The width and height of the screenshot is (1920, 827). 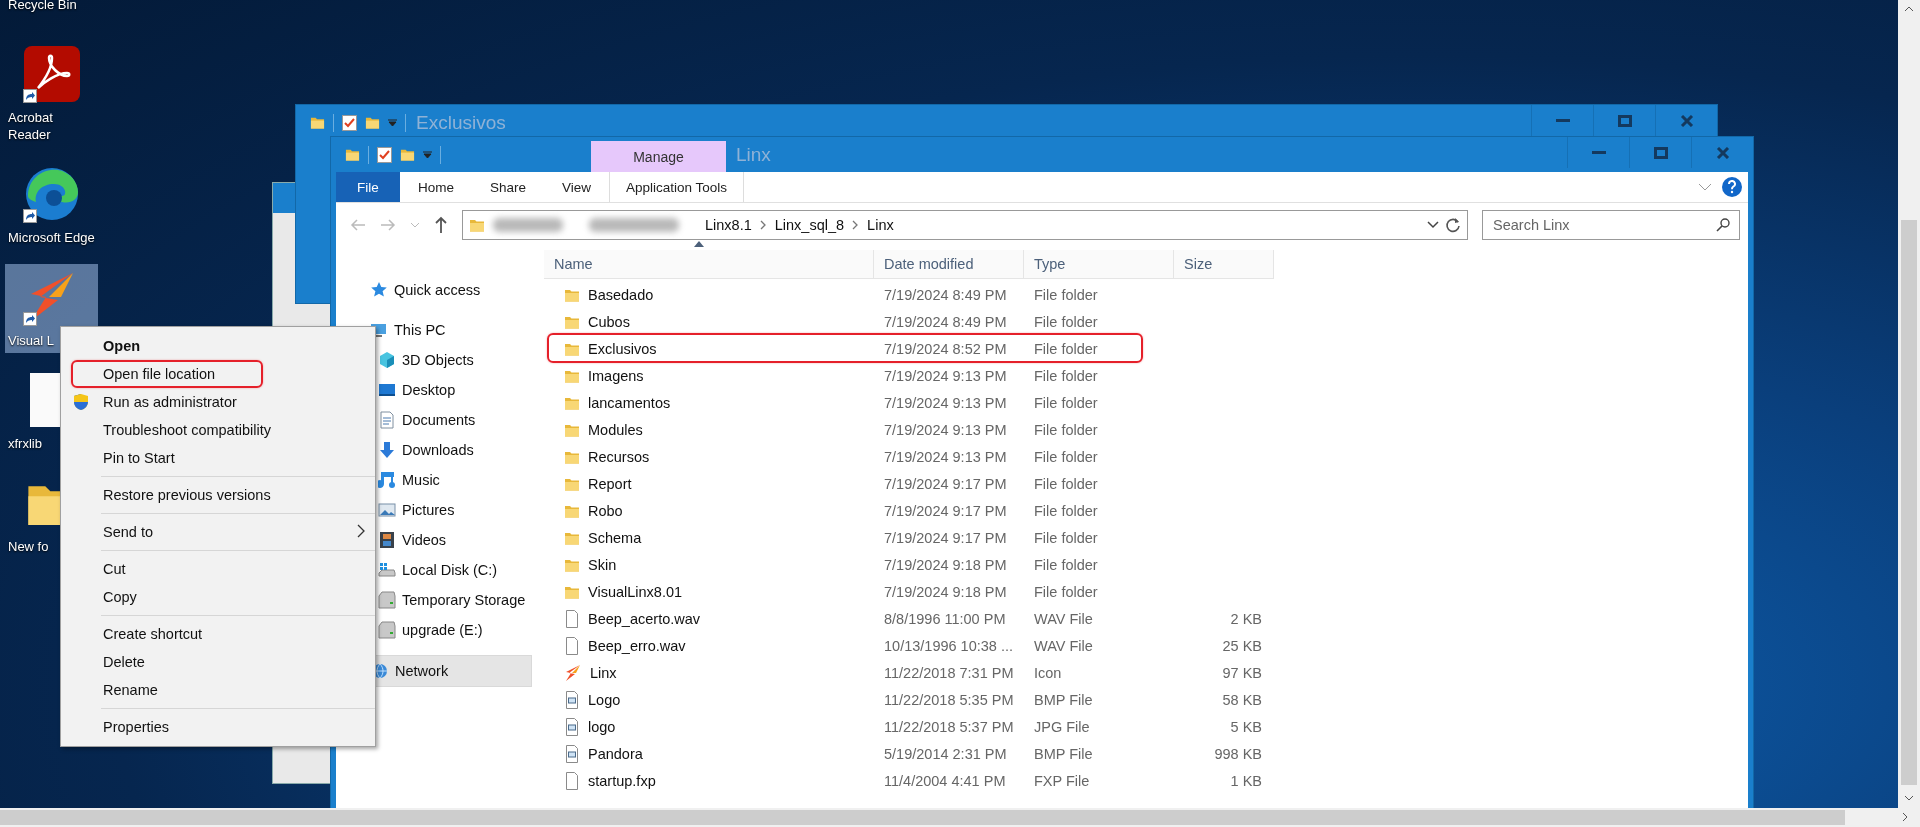 I want to click on file-name: logo, so click(x=602, y=727).